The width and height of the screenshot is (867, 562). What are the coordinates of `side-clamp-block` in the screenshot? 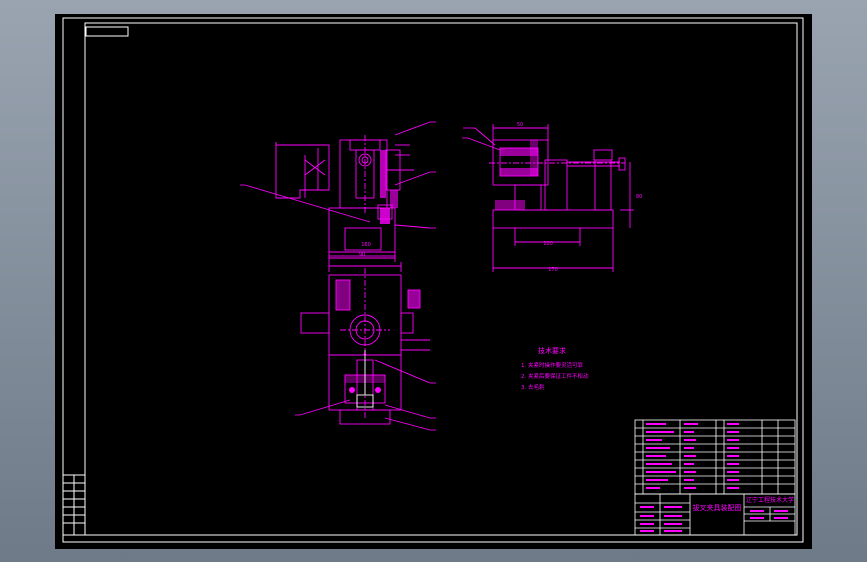 It's located at (520, 162).